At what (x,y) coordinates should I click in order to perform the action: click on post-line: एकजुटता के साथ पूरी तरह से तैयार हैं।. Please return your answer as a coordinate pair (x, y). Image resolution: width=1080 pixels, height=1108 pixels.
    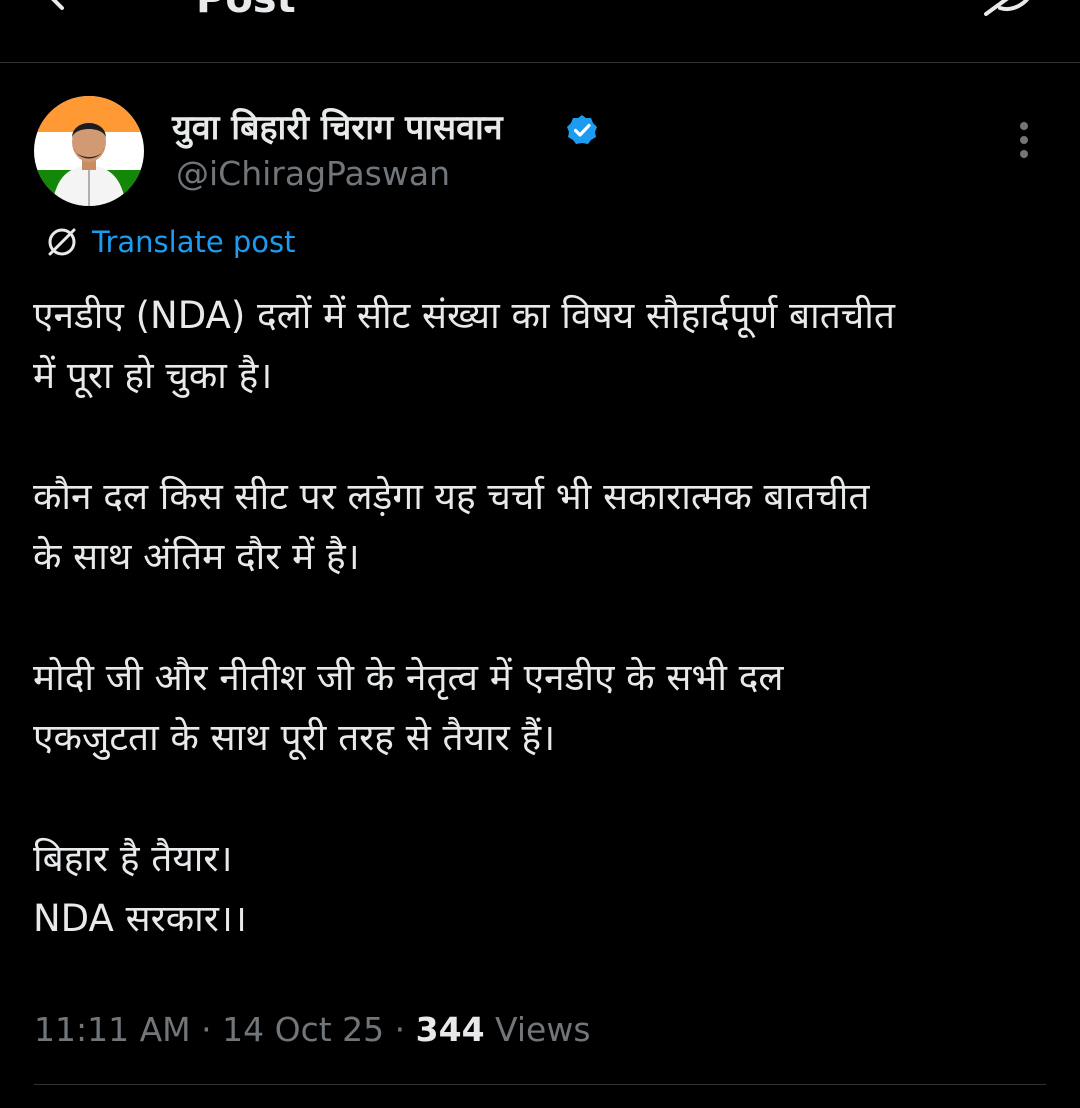
    Looking at the image, I should click on (294, 737).